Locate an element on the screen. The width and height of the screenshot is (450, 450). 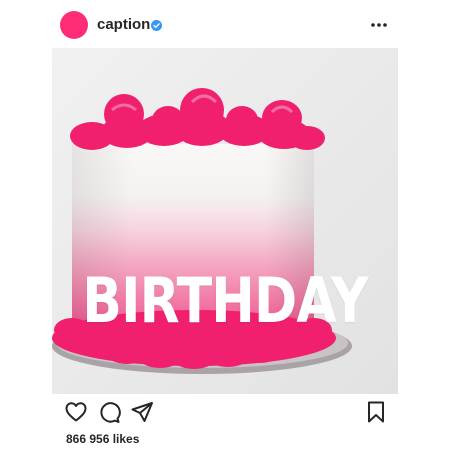
username: caption is located at coordinates (123, 25).